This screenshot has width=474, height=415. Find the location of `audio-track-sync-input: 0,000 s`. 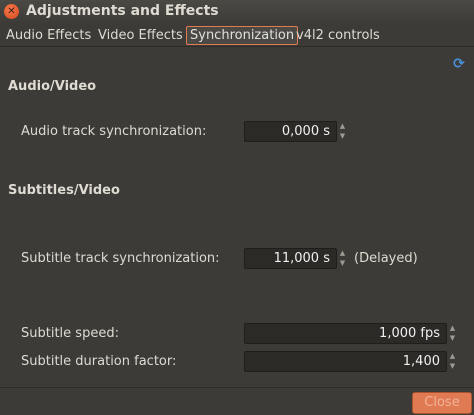

audio-track-sync-input: 0,000 s is located at coordinates (290, 131).